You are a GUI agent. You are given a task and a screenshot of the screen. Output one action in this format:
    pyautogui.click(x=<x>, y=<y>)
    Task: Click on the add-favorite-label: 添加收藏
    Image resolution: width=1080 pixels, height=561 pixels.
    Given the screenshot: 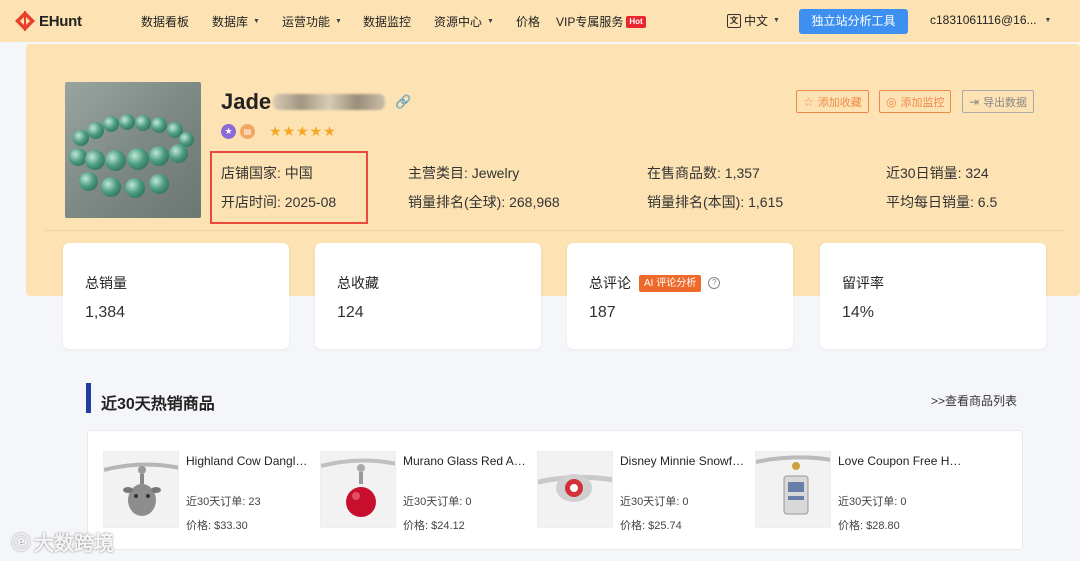 What is the action you would take?
    pyautogui.click(x=839, y=102)
    